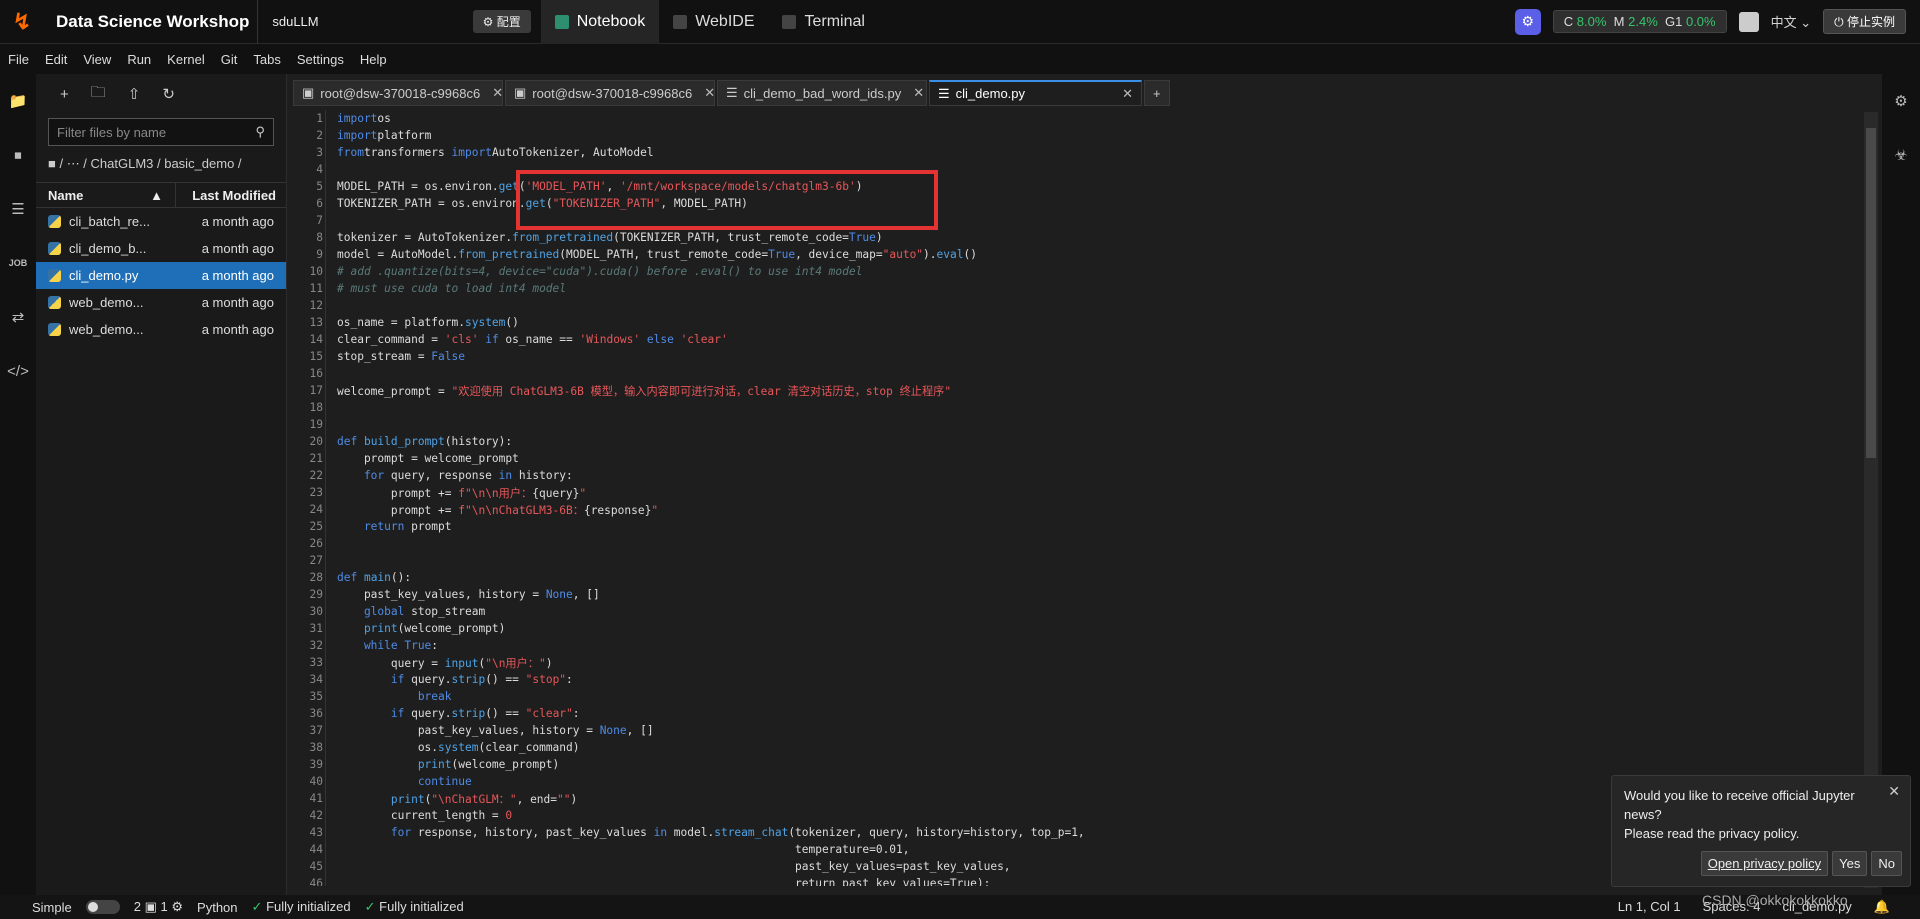  What do you see at coordinates (680, 21) in the screenshot?
I see `code-icon` at bounding box center [680, 21].